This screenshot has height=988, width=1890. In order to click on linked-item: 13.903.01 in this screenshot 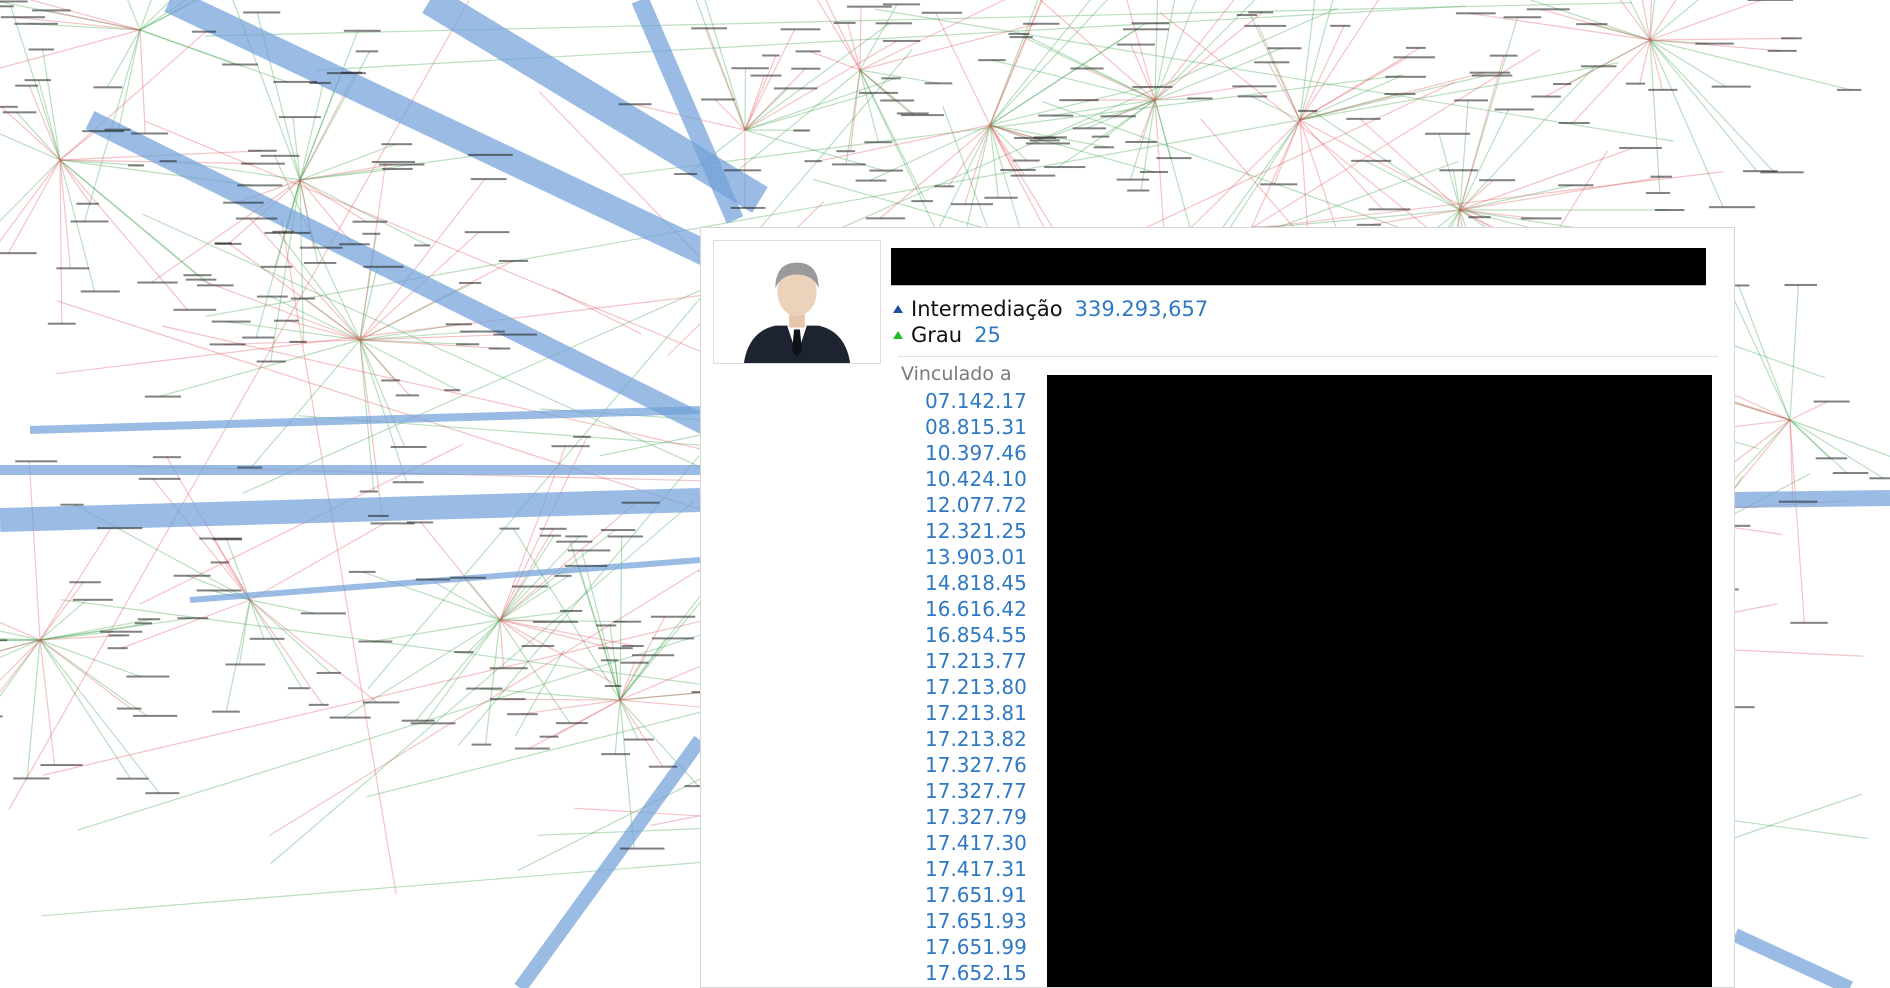, I will do `click(976, 557)`.